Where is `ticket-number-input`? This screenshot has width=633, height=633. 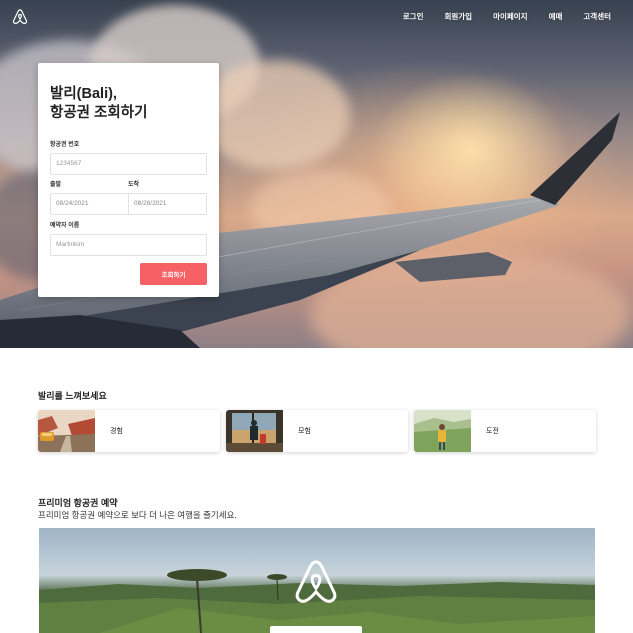 ticket-number-input is located at coordinates (128, 163).